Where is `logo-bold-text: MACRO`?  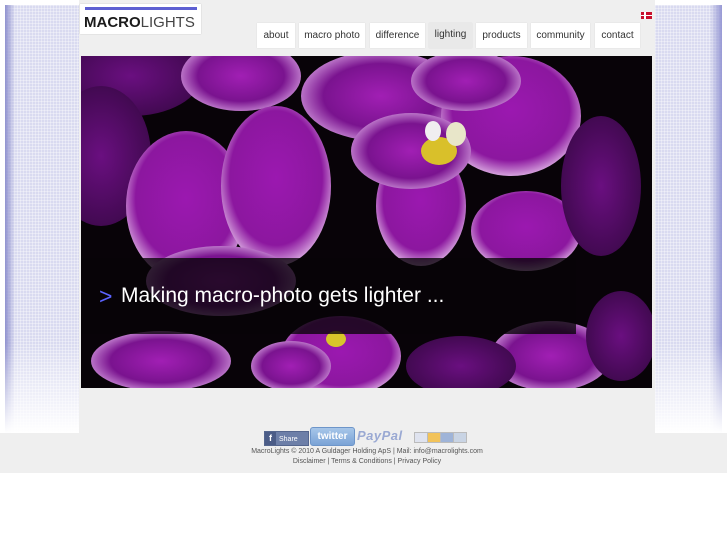
logo-bold-text: MACRO is located at coordinates (112, 22).